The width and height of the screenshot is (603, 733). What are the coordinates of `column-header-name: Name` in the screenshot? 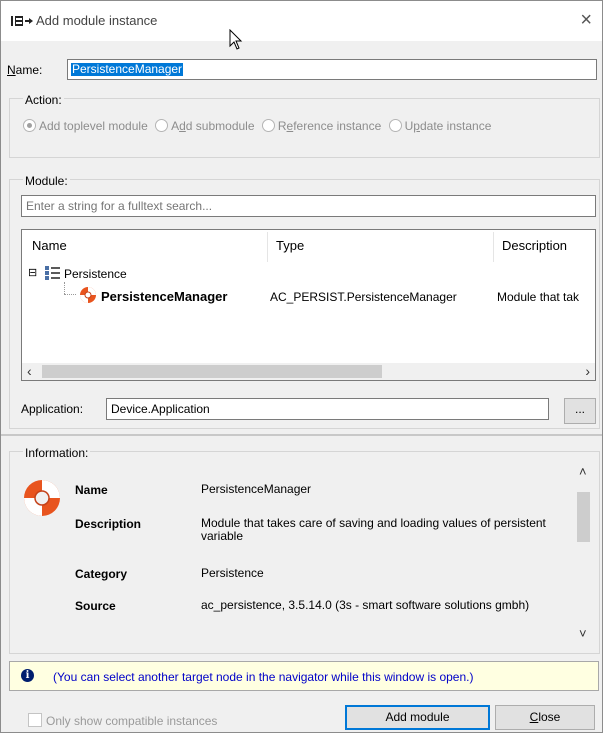 It's located at (49, 245).